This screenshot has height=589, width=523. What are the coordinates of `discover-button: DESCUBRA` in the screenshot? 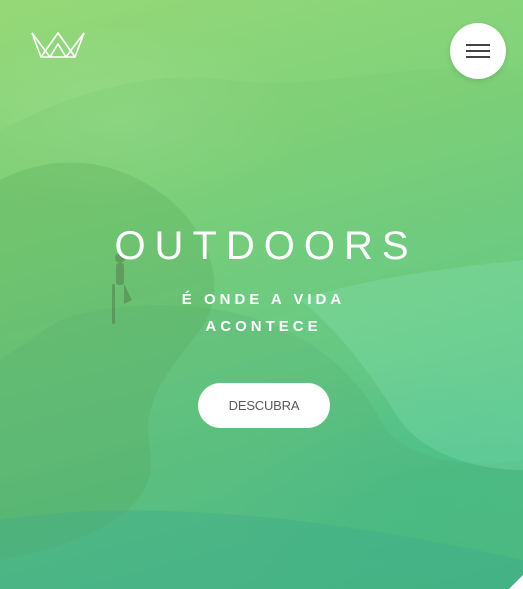 It's located at (264, 405).